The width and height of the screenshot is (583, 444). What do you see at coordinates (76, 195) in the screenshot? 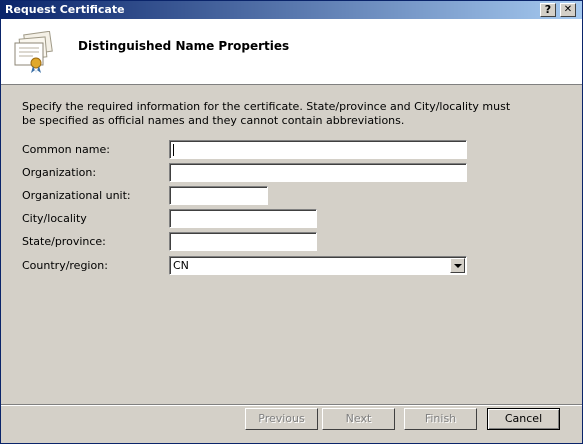
I see `organizational-unit-label: Organizational unit:` at bounding box center [76, 195].